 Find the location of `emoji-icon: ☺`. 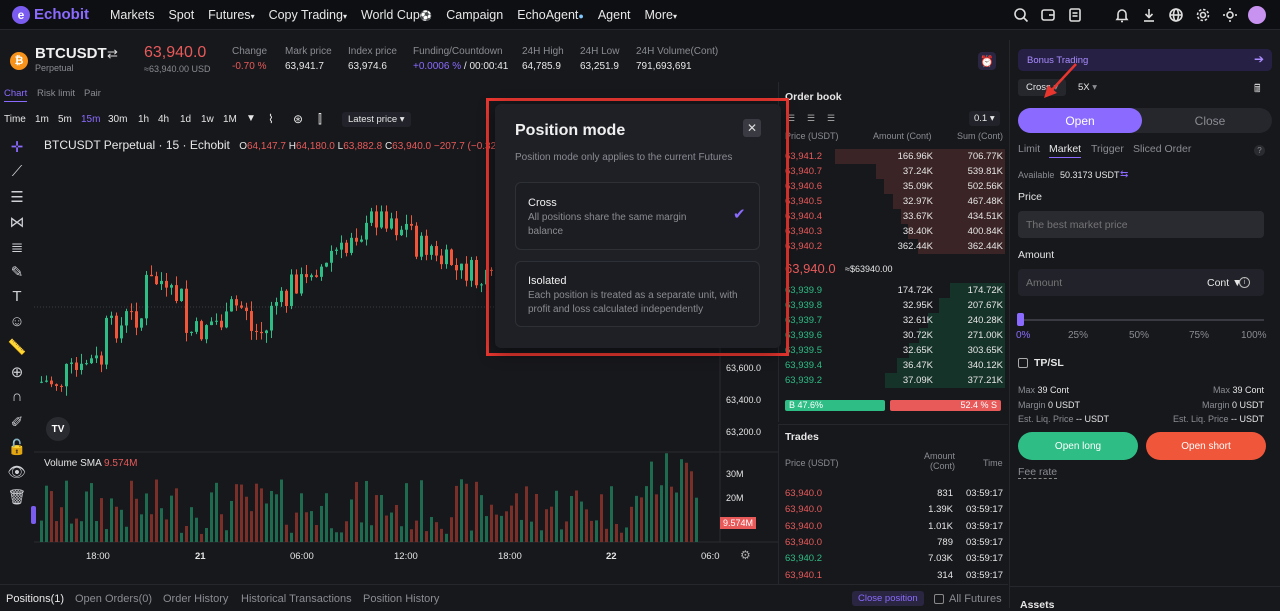

emoji-icon: ☺ is located at coordinates (17, 321).